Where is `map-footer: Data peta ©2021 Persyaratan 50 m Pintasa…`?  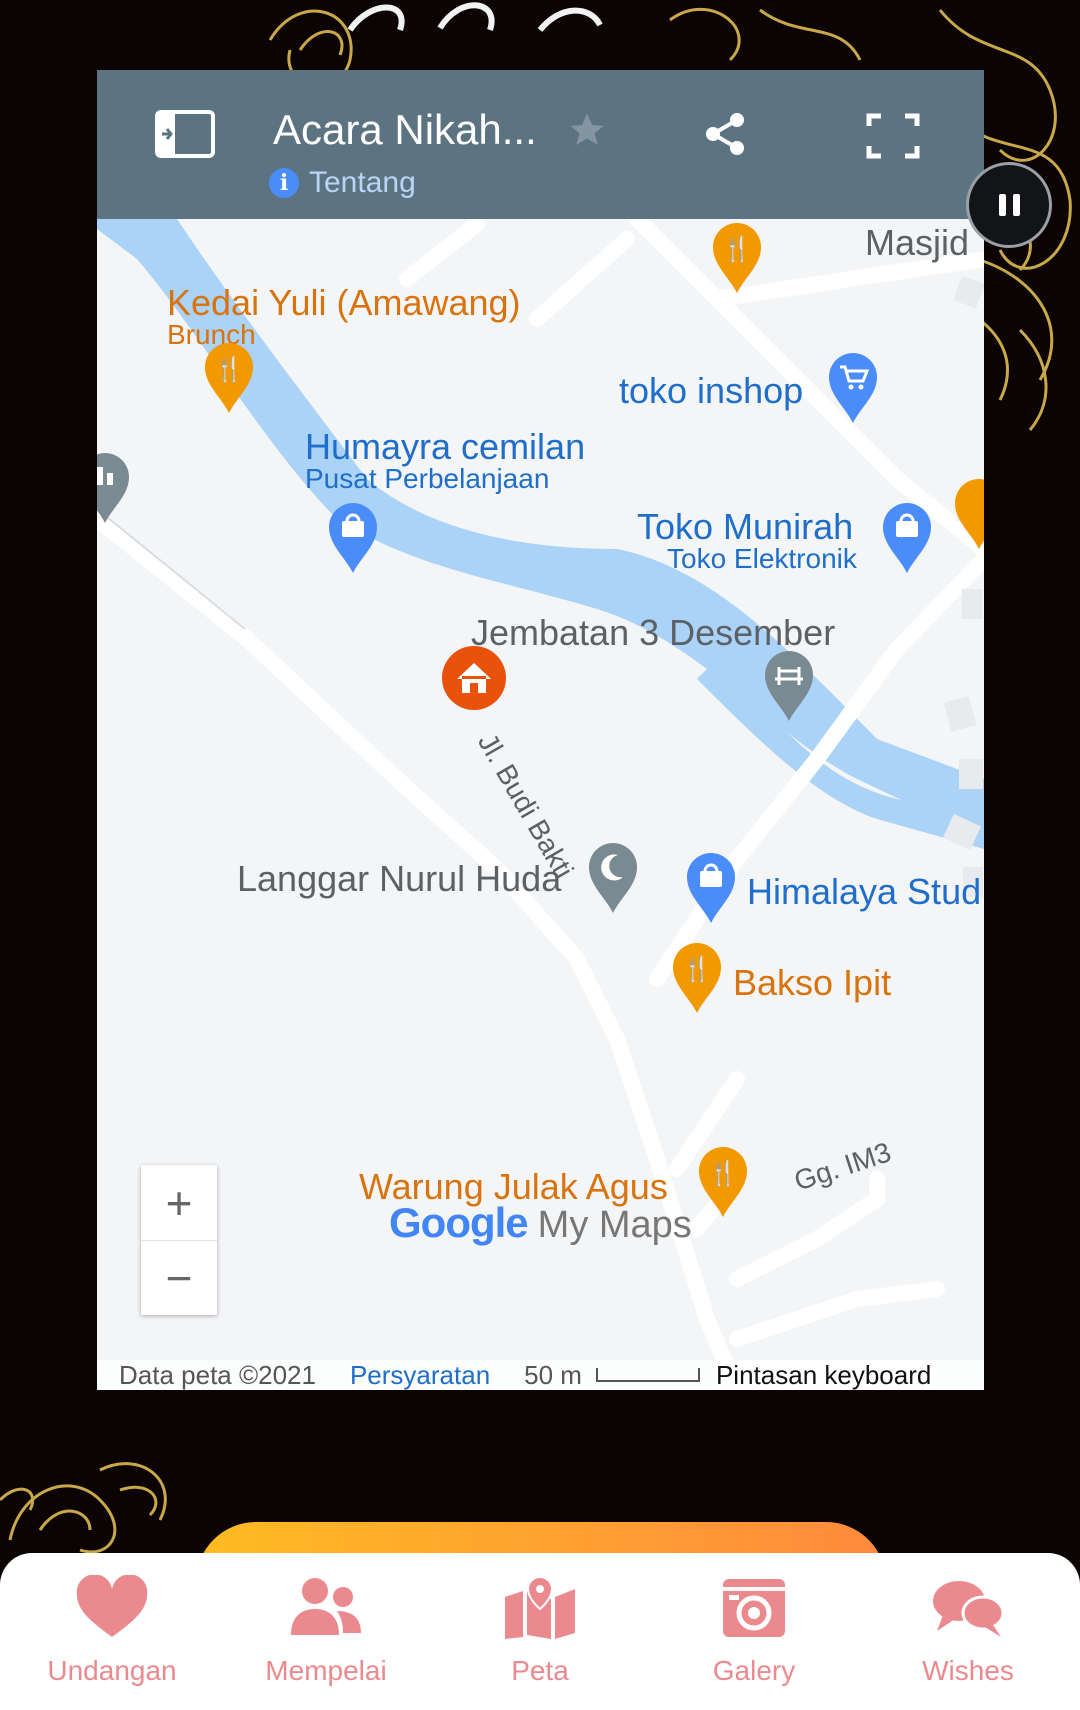 map-footer: Data peta ©2021 Persyaratan 50 m Pintasa… is located at coordinates (540, 1375).